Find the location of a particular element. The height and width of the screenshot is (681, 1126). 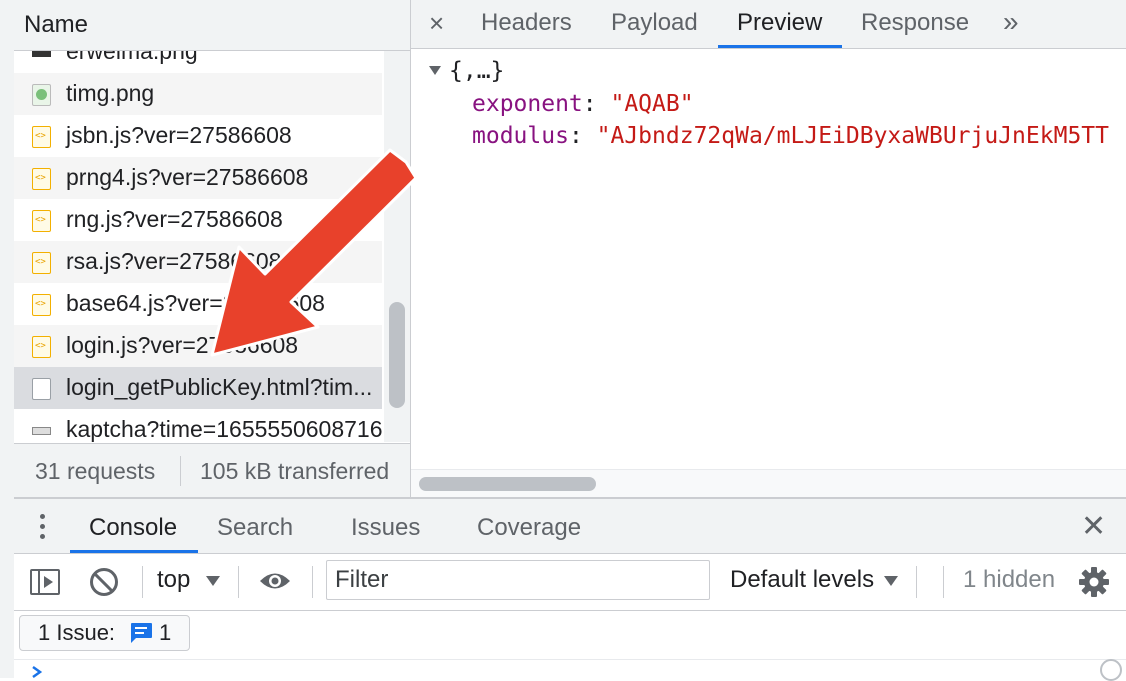

expand-triangle-icon is located at coordinates (435, 70).